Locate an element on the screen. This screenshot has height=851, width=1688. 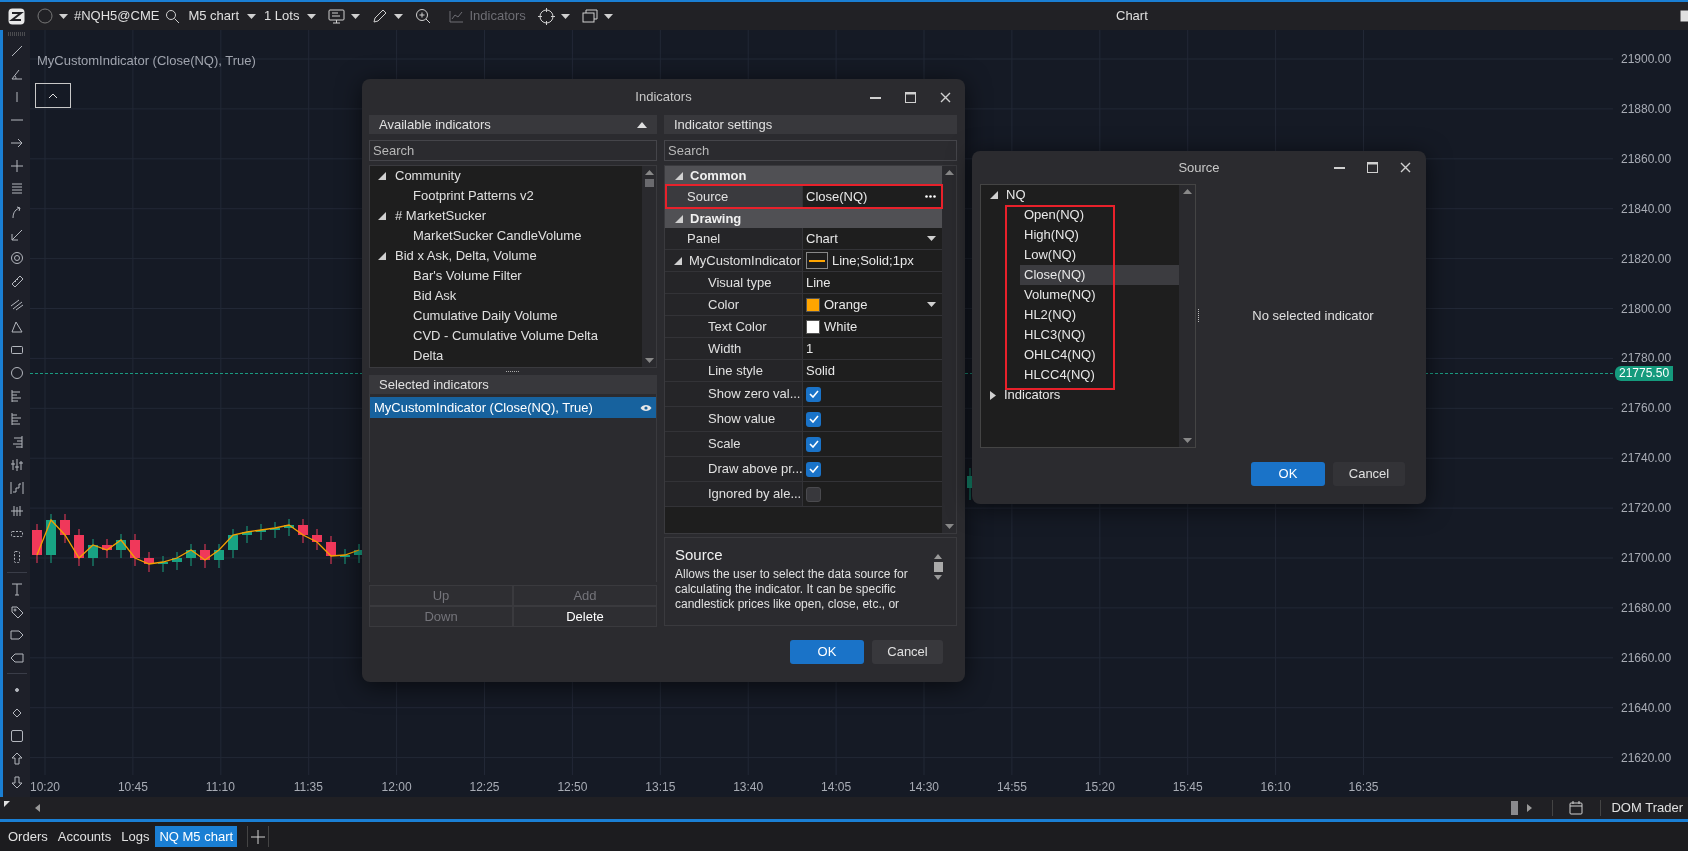
tree-item: Close(NQ) is located at coordinates (1099, 275).